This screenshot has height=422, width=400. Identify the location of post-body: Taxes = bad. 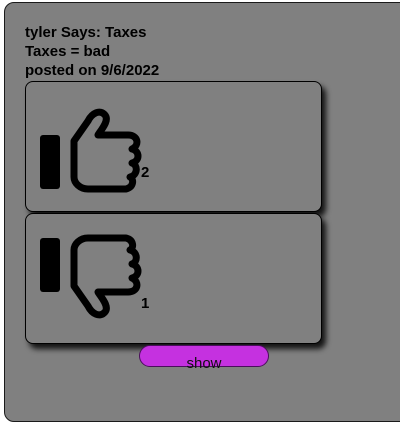
(68, 51).